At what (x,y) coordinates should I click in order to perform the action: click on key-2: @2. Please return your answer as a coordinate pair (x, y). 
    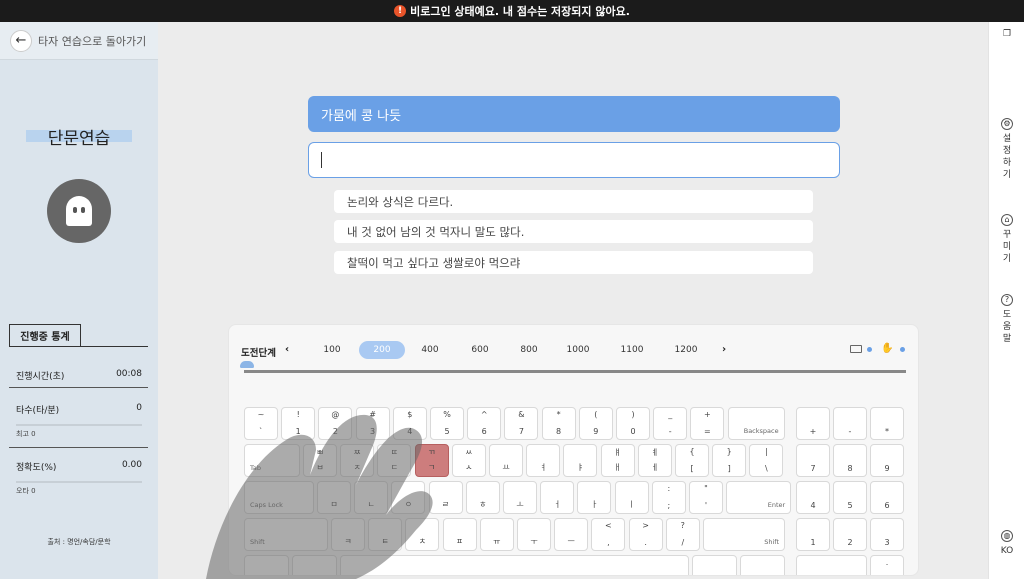
    Looking at the image, I should click on (335, 423).